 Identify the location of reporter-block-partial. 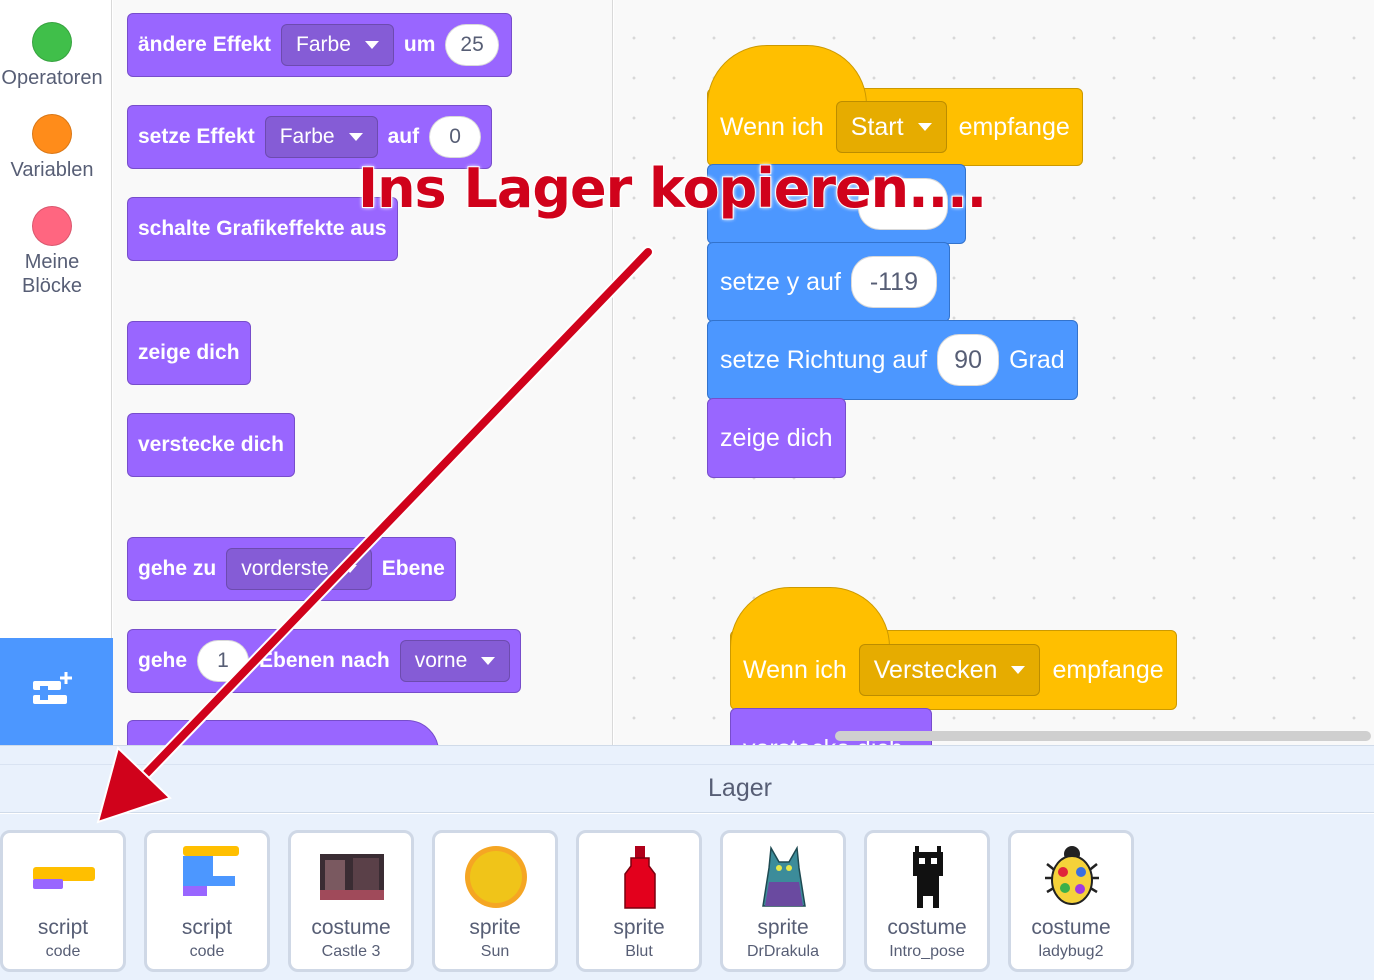
(283, 732).